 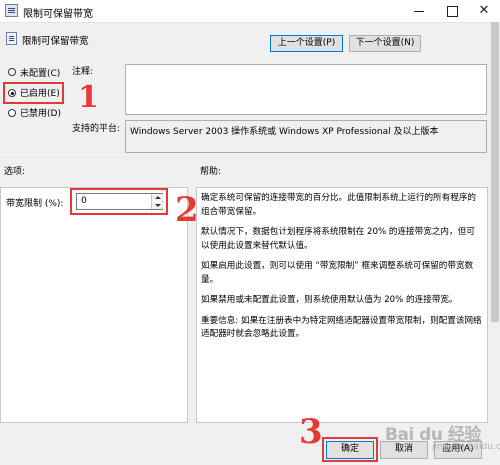 What do you see at coordinates (33, 93) in the screenshot?
I see `annotation-box-enabled` at bounding box center [33, 93].